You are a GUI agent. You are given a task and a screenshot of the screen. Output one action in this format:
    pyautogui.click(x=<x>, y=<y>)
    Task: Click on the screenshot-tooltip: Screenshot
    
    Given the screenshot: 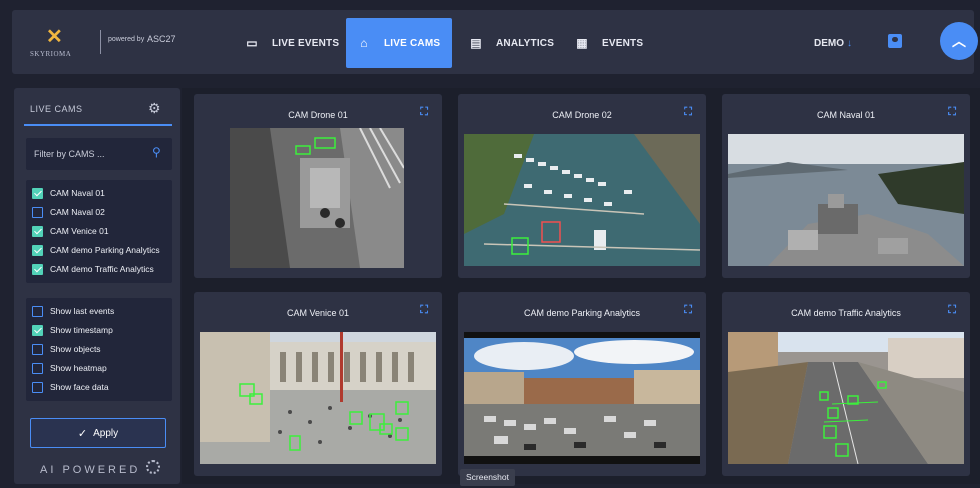 What is the action you would take?
    pyautogui.click(x=487, y=477)
    